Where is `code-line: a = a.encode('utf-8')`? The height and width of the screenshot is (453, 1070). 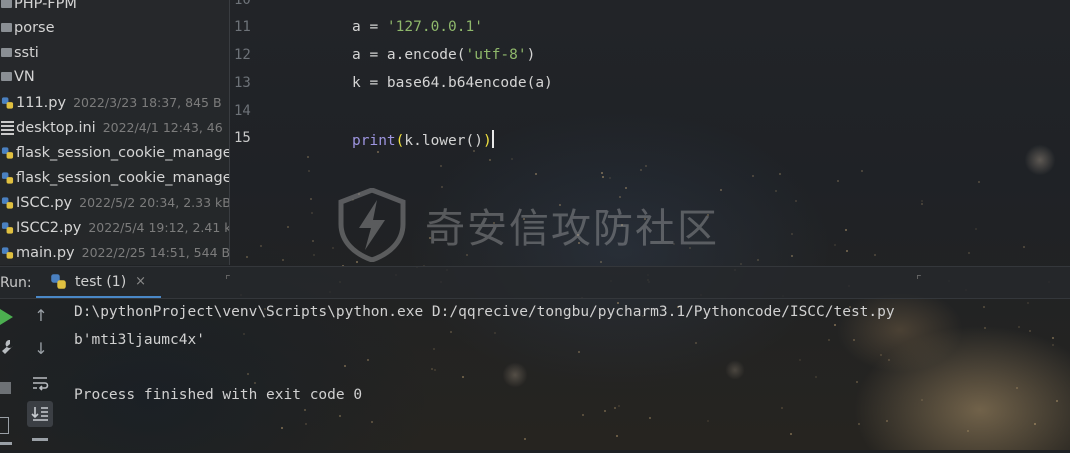
code-line: a = a.encode('utf-8') is located at coordinates (443, 55).